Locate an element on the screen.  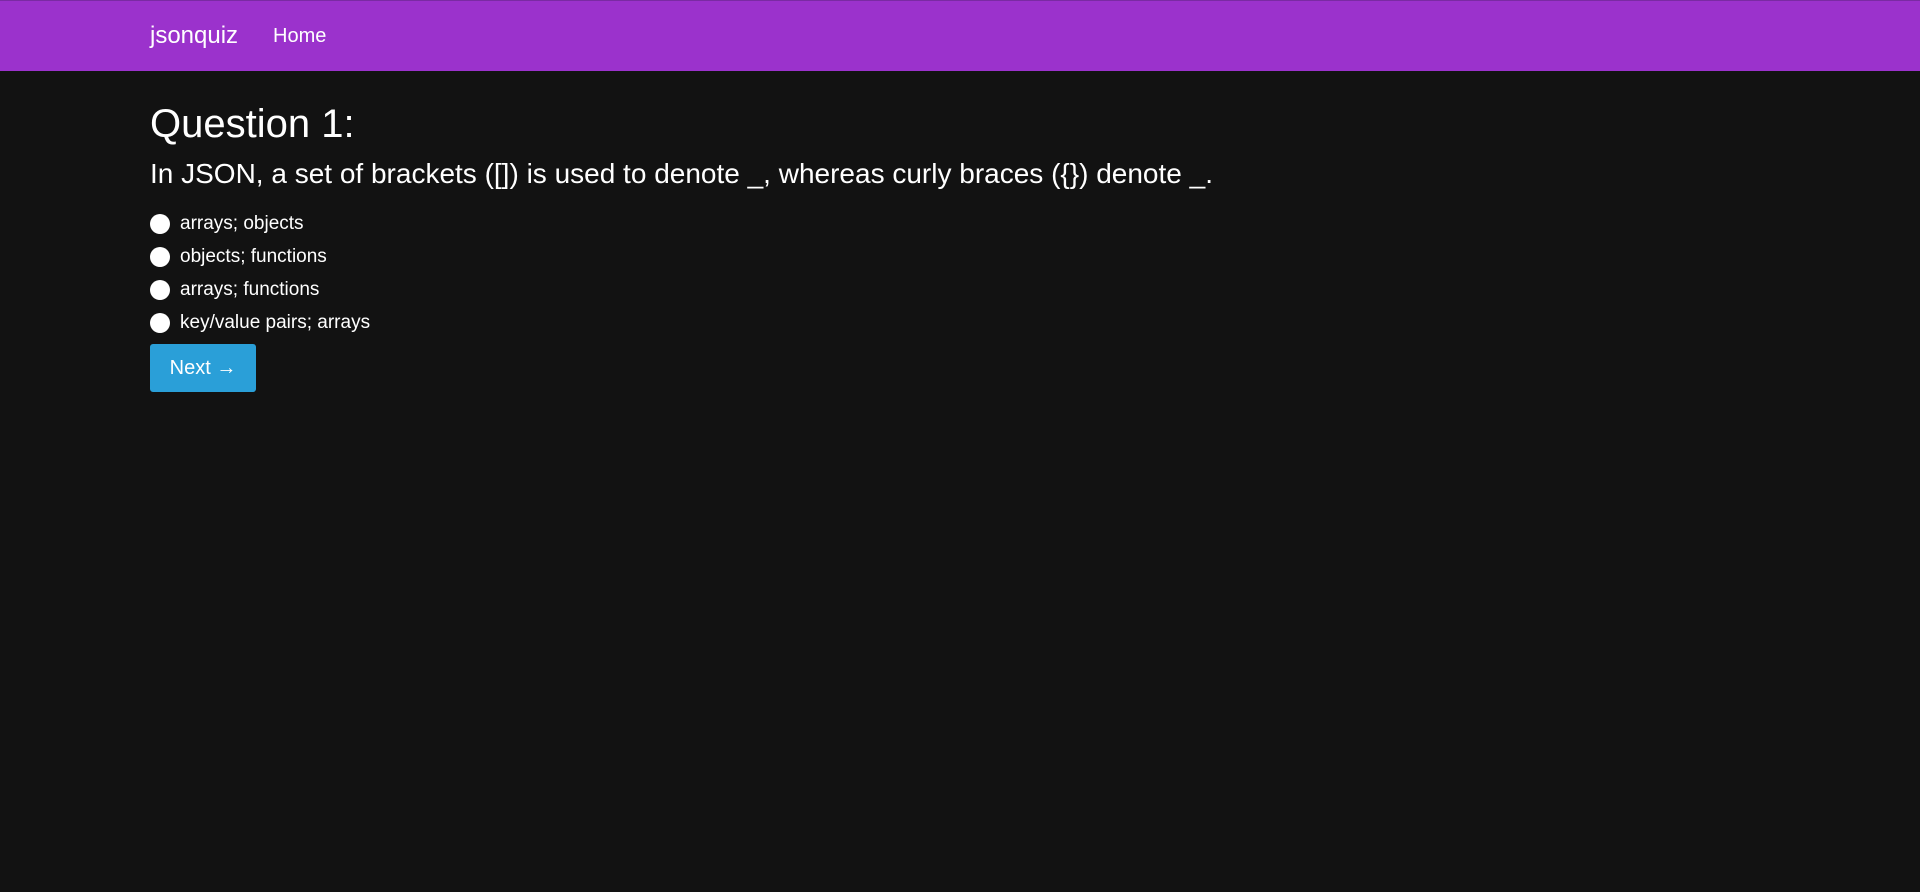
answer-option: arrays; functions is located at coordinates (260, 289).